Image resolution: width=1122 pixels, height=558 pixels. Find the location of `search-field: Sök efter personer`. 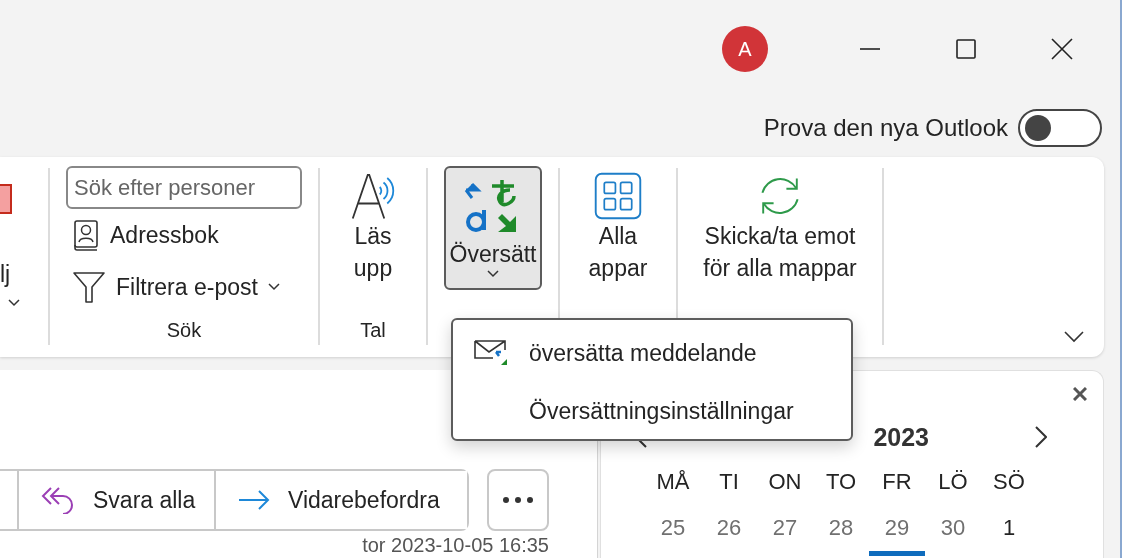

search-field: Sök efter personer is located at coordinates (184, 187).